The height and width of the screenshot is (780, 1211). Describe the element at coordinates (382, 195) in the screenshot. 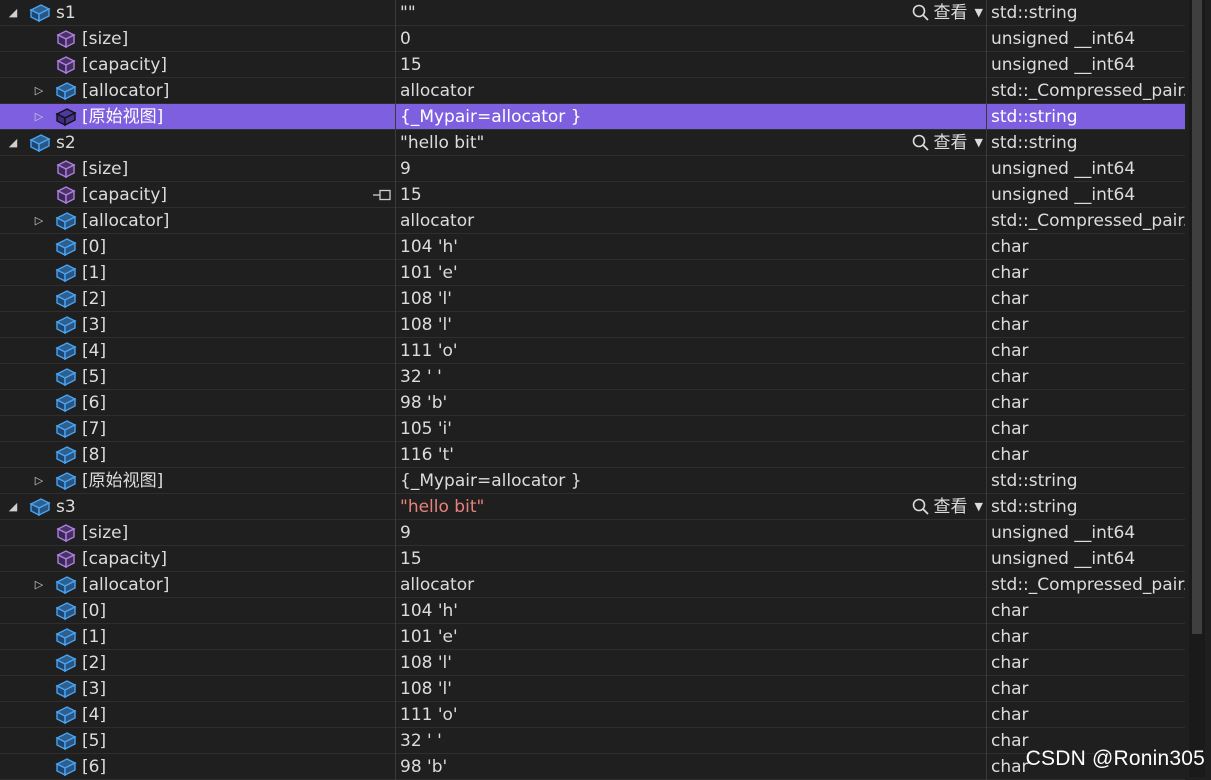

I see `pin-icon` at that location.